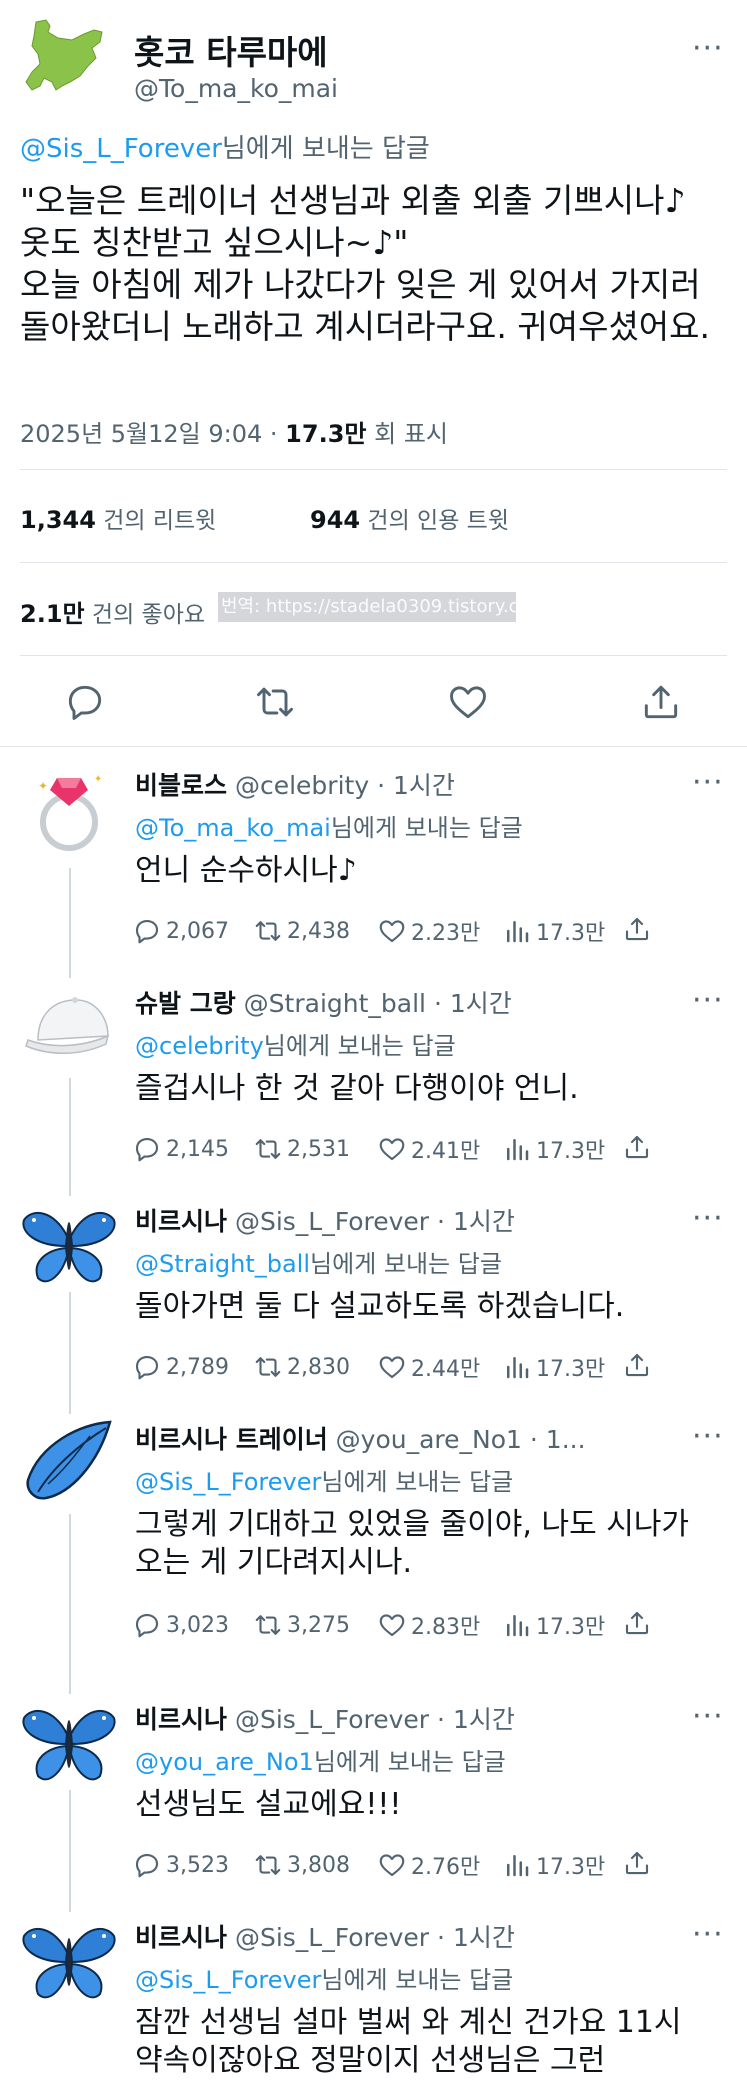 This screenshot has width=747, height=2080. Describe the element at coordinates (301, 931) in the screenshot. I see `reply-retweet-button: 2,438` at that location.